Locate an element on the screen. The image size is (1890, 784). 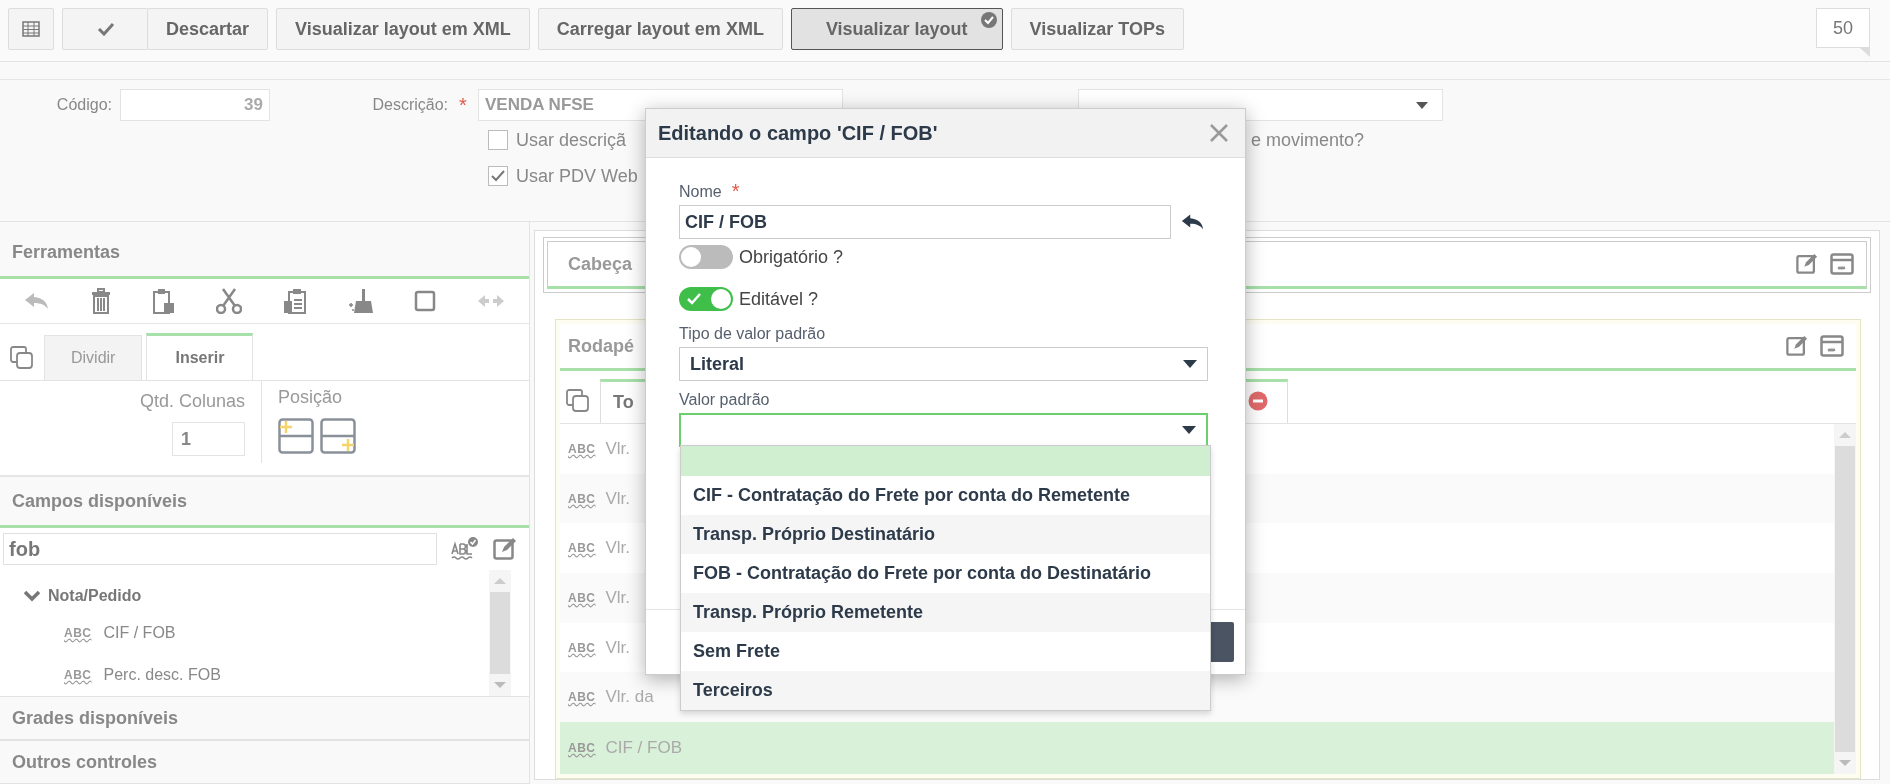
checkbox-label: Usar descriçã is located at coordinates (571, 139).